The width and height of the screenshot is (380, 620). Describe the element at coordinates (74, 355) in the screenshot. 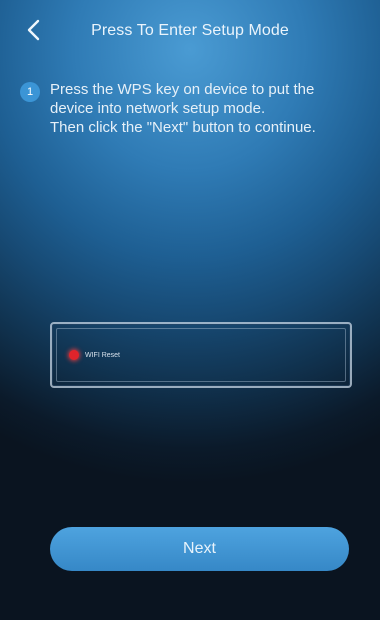

I see `led-indicator-icon` at that location.